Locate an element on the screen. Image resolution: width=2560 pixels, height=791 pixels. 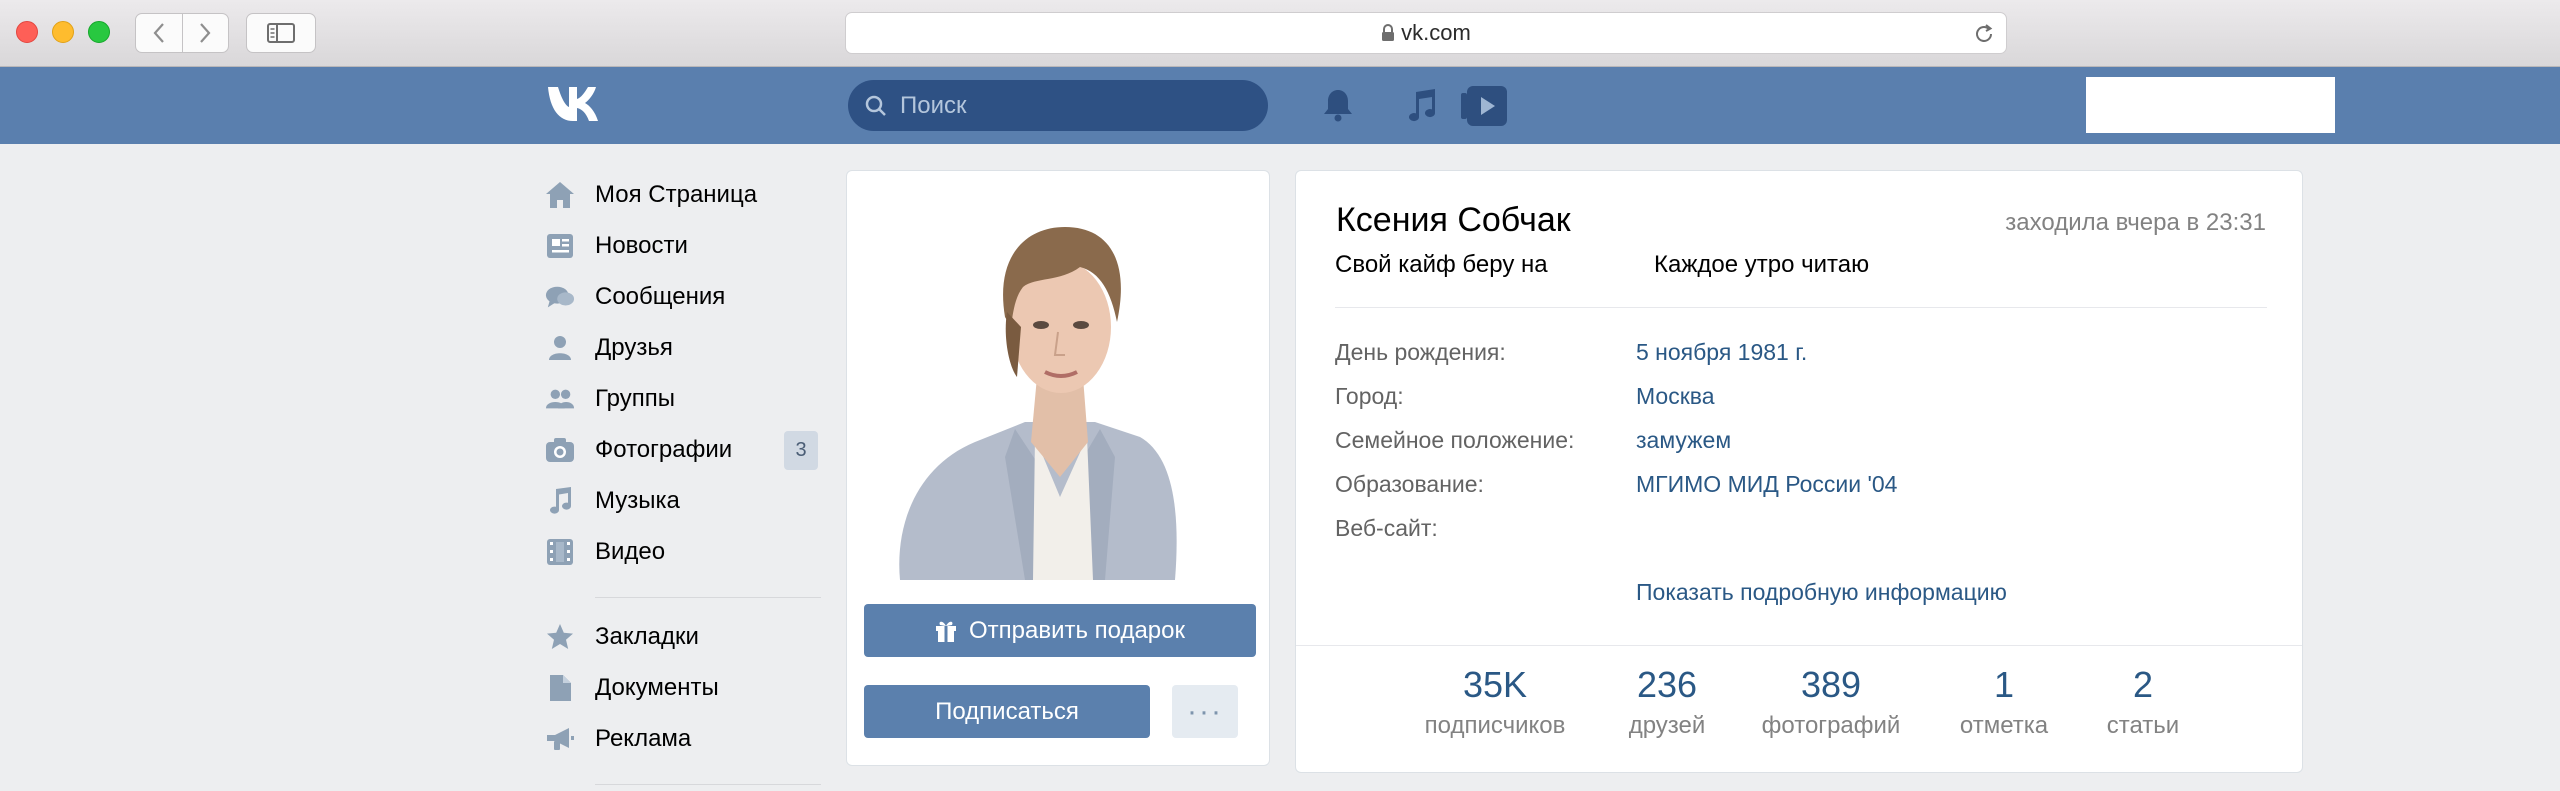
last-seen-text: заходила вчера в 23:31 is located at coordinates (2135, 222).